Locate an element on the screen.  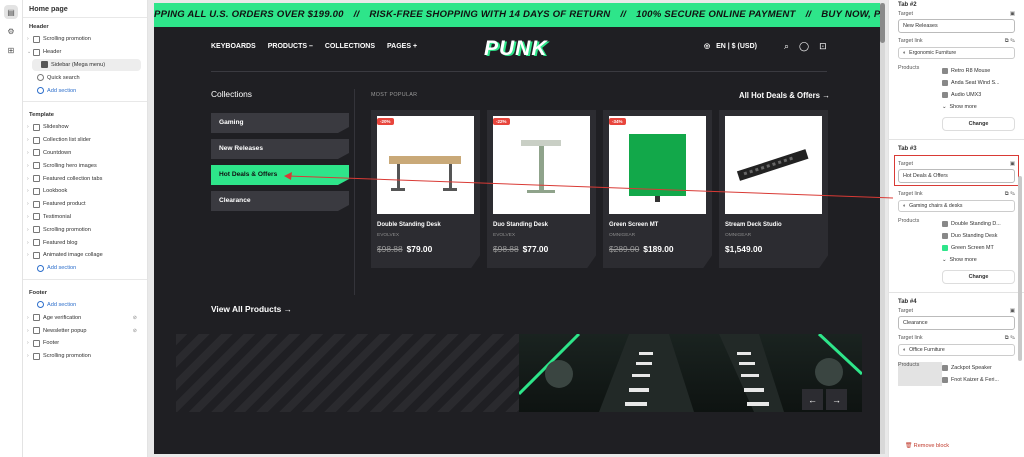
product-image: -20% is located at coordinates (425, 165).